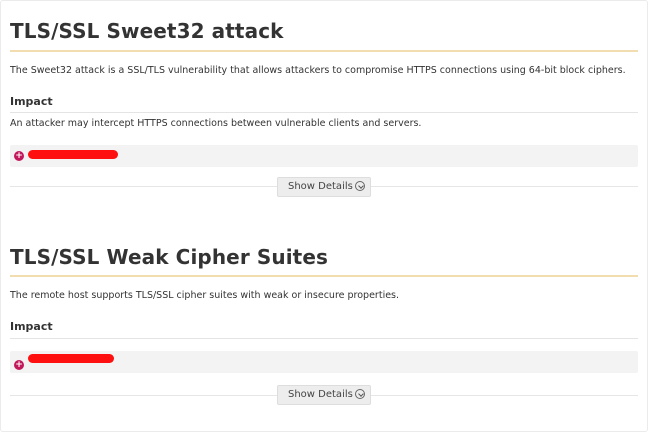 Image resolution: width=648 pixels, height=432 pixels. Describe the element at coordinates (147, 31) in the screenshot. I see `vulnerability-title: TLS/SSL Sweet32 attack` at that location.